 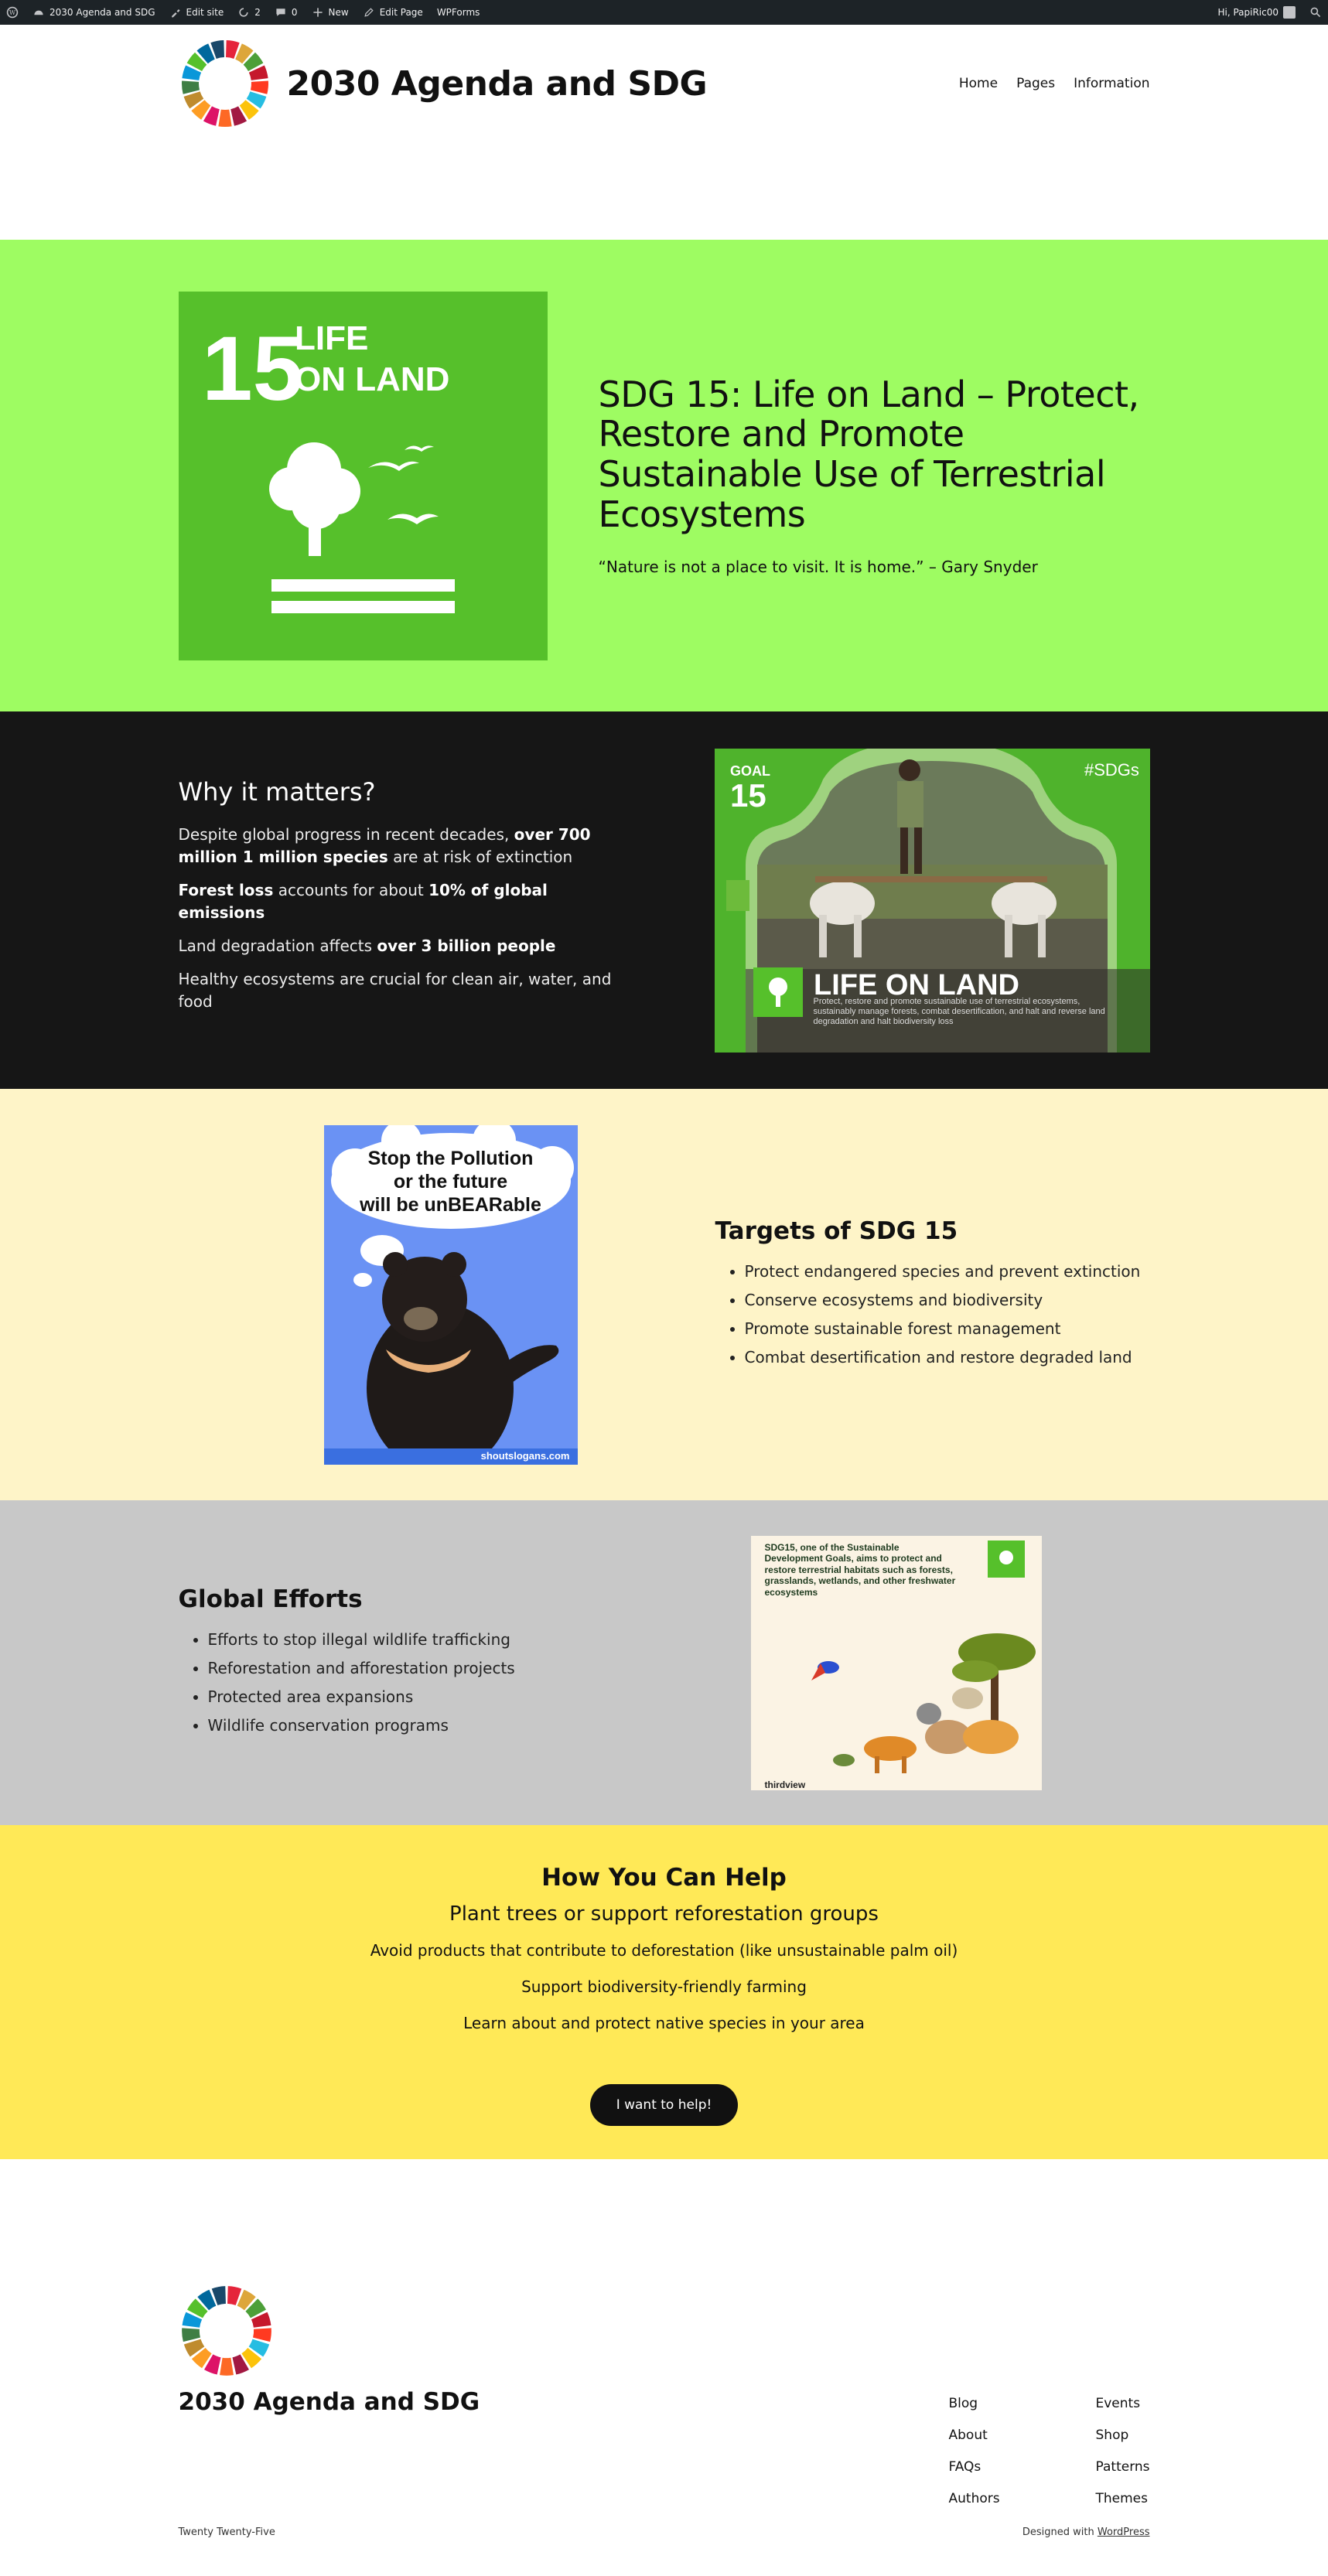 What do you see at coordinates (226, 2533) in the screenshot?
I see `theme-credit: Twenty Twenty-Five` at bounding box center [226, 2533].